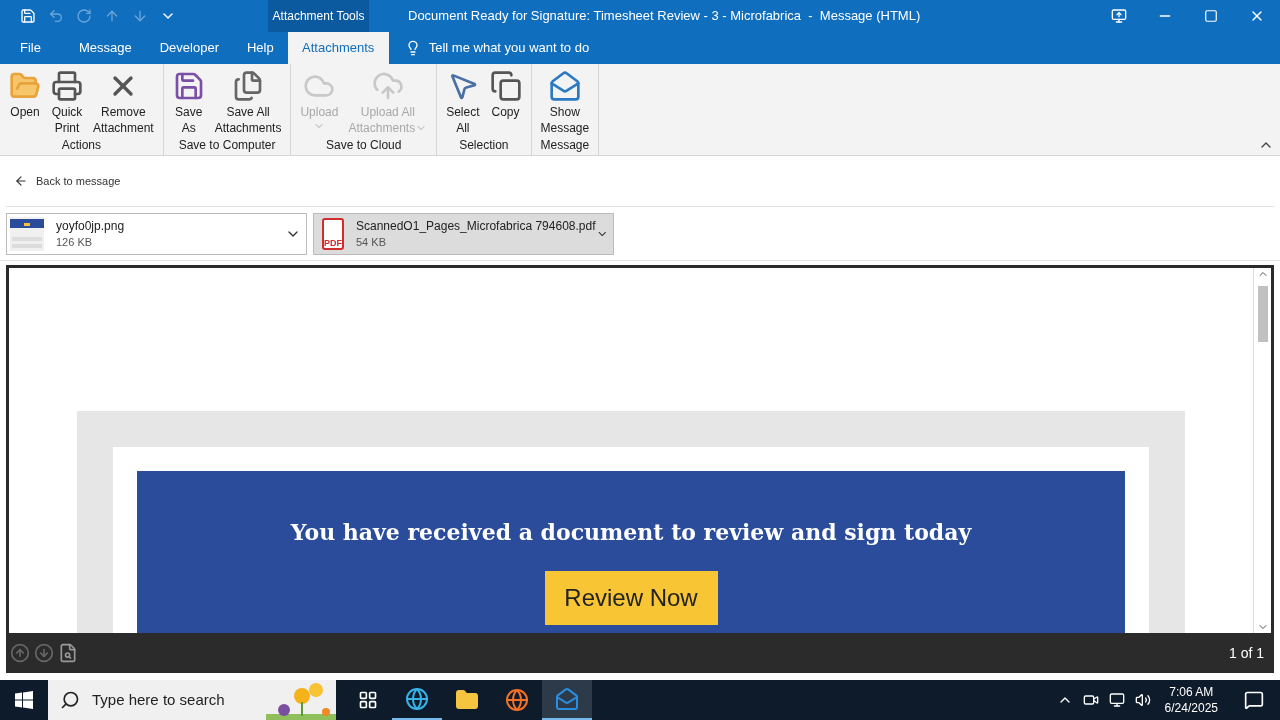  I want to click on printer-icon, so click(67, 86).